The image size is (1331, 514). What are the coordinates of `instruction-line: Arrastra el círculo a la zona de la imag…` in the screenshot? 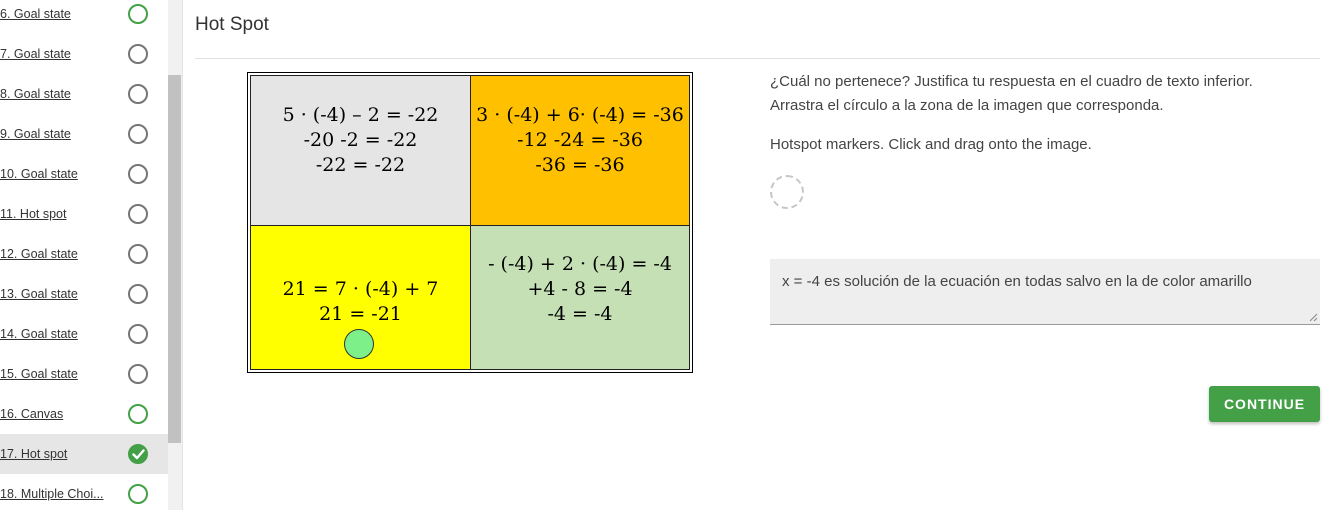 It's located at (967, 105).